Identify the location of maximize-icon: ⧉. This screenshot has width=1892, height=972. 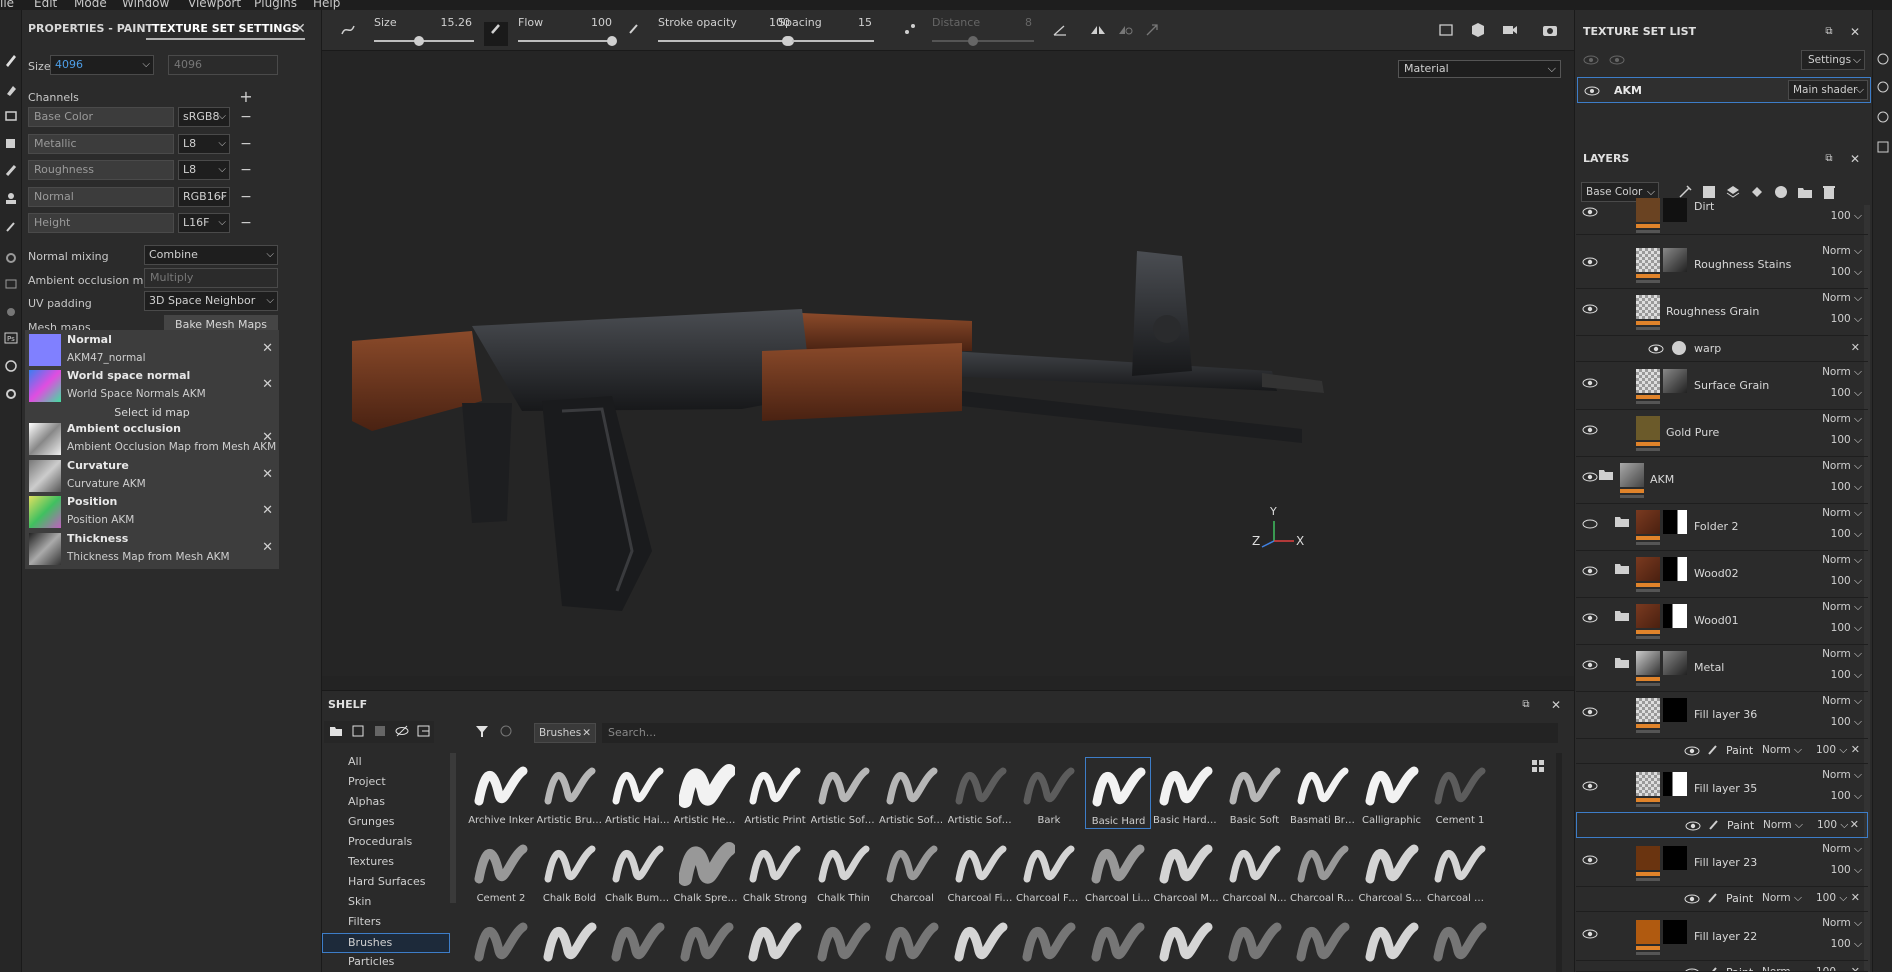
(1526, 705).